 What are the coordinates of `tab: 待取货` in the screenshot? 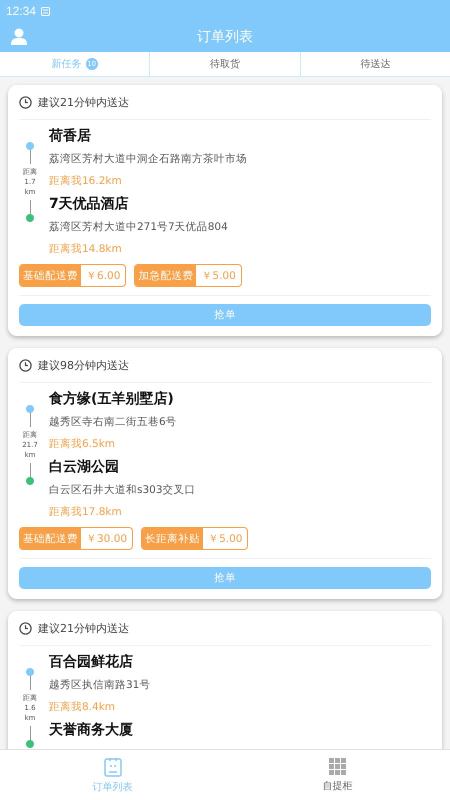 It's located at (224, 64).